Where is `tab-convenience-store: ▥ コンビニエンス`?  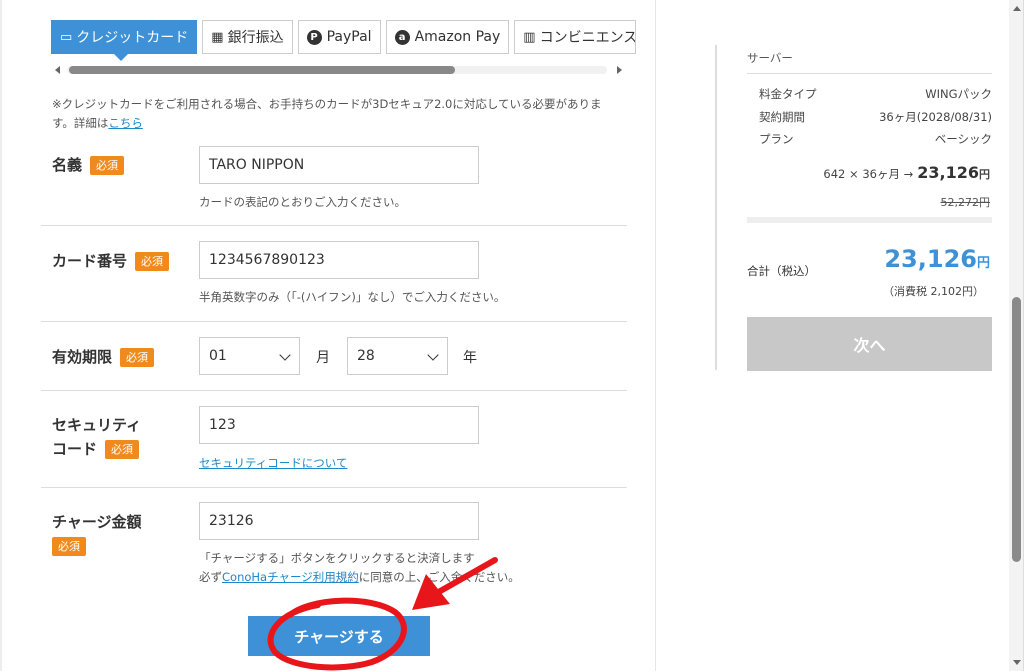
tab-convenience-store: ▥ コンビニエンス is located at coordinates (575, 37).